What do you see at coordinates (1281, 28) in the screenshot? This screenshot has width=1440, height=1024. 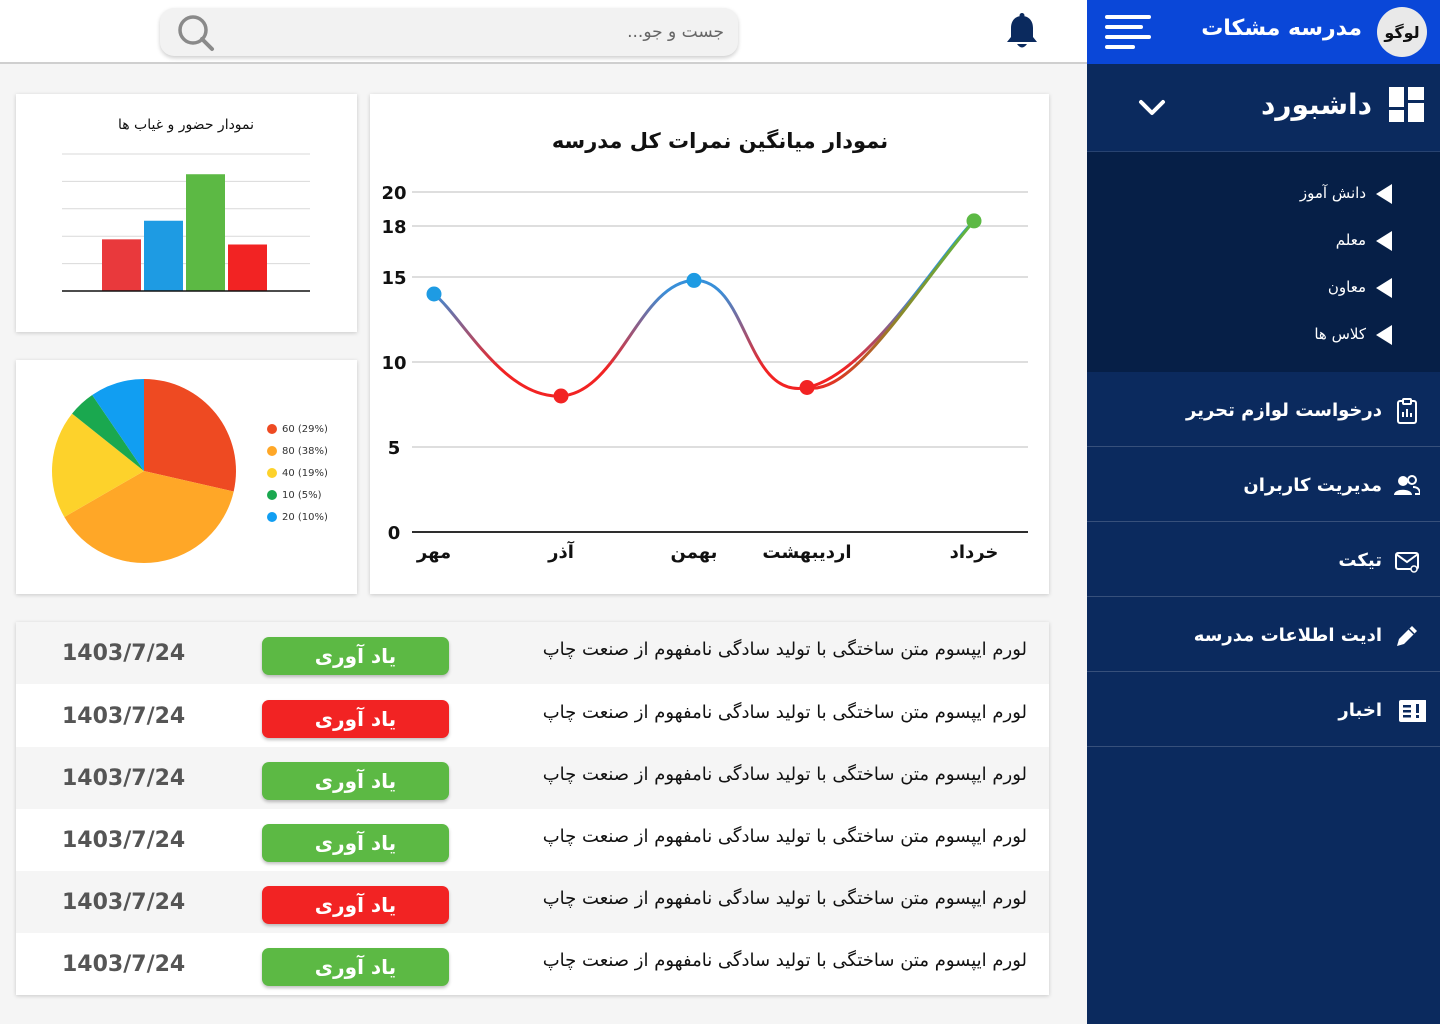 I see `school-name: مدرسه مشکات` at bounding box center [1281, 28].